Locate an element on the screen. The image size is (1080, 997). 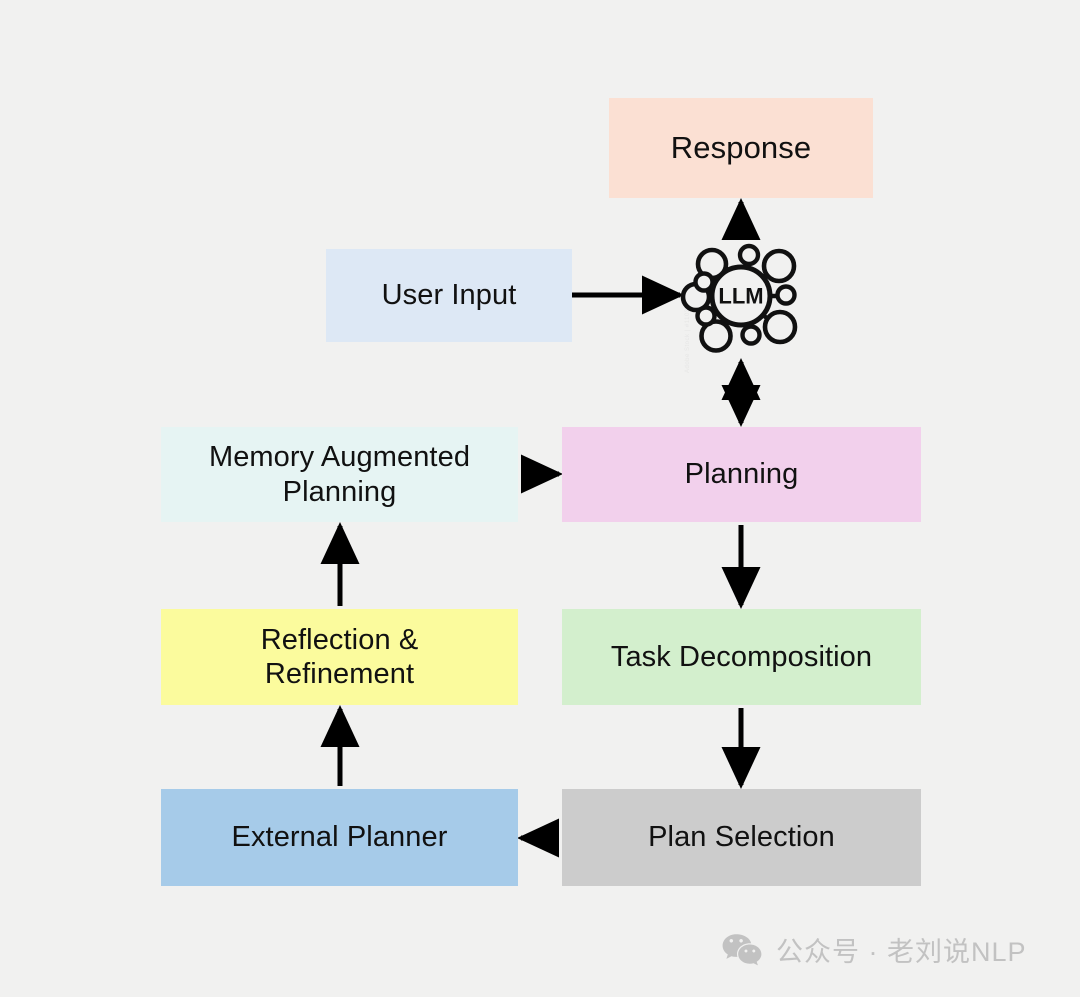
watermark-text: 公众号 · 老刘说NLP is located at coordinates (901, 952).